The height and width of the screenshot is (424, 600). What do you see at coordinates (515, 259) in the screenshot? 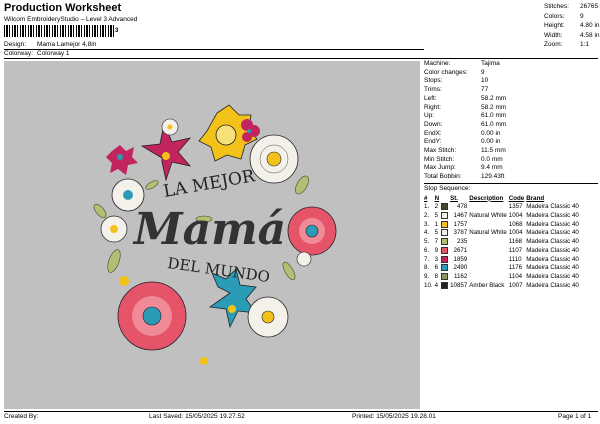
I see `thread-code: 1110` at bounding box center [515, 259].